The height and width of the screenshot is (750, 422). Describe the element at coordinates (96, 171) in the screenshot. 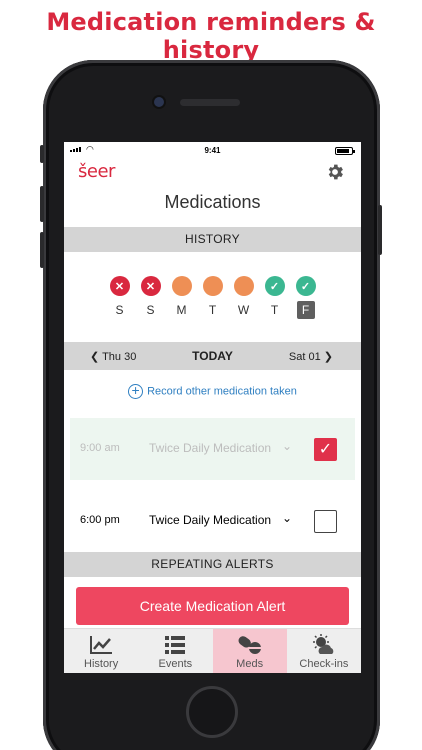

I see `seer-logo: šeer` at that location.